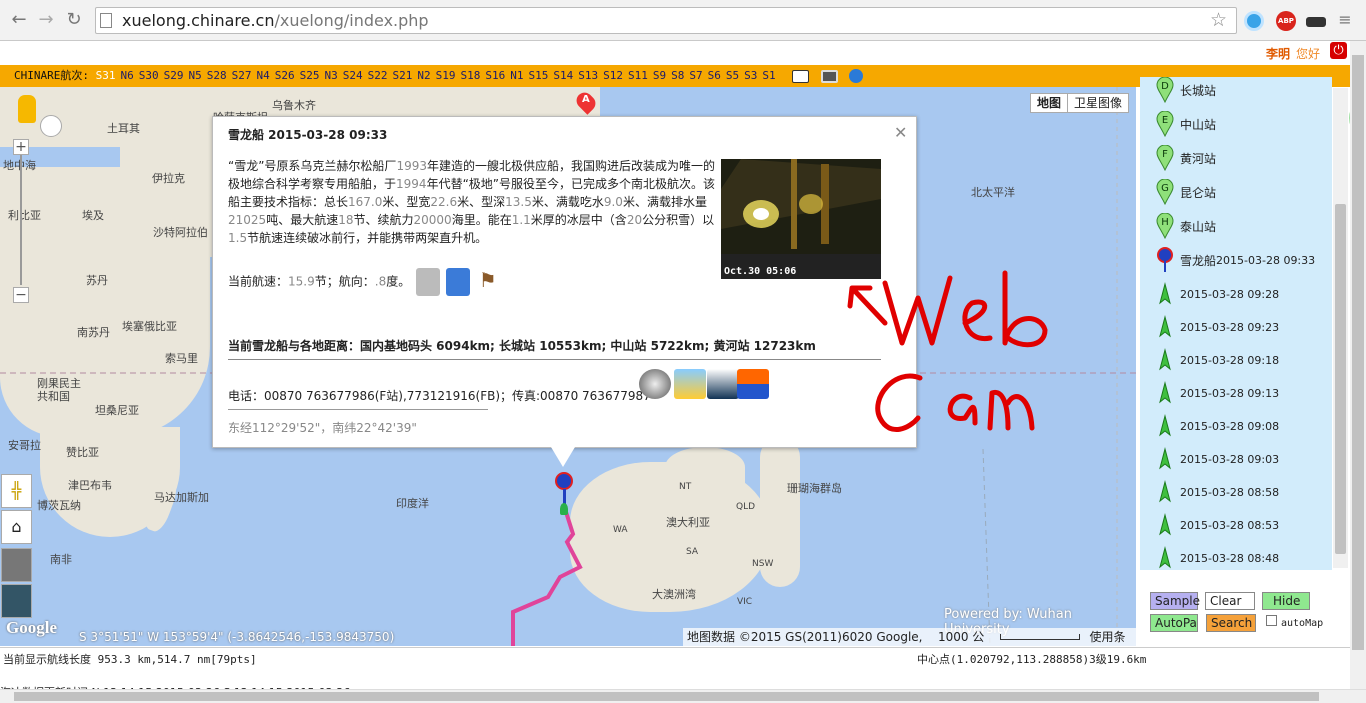 This screenshot has height=703, width=1366. I want to click on pan-control, so click(34, 112).